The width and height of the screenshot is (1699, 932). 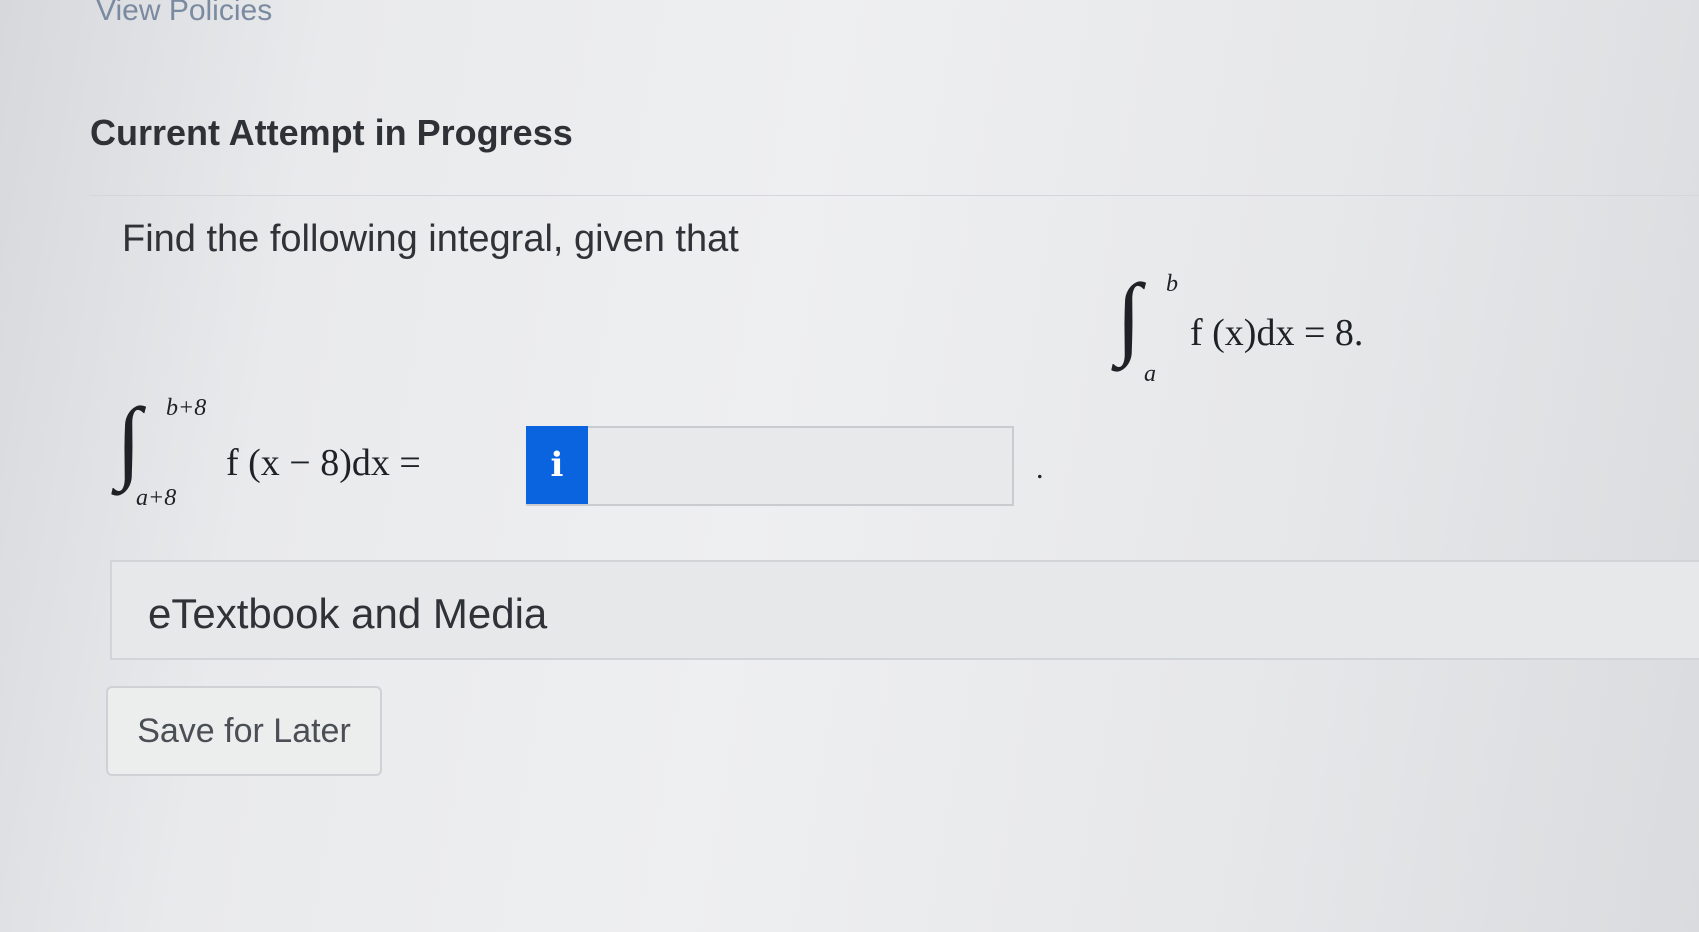 What do you see at coordinates (323, 463) in the screenshot?
I see `target-integrand: f (x − 8)dx =` at bounding box center [323, 463].